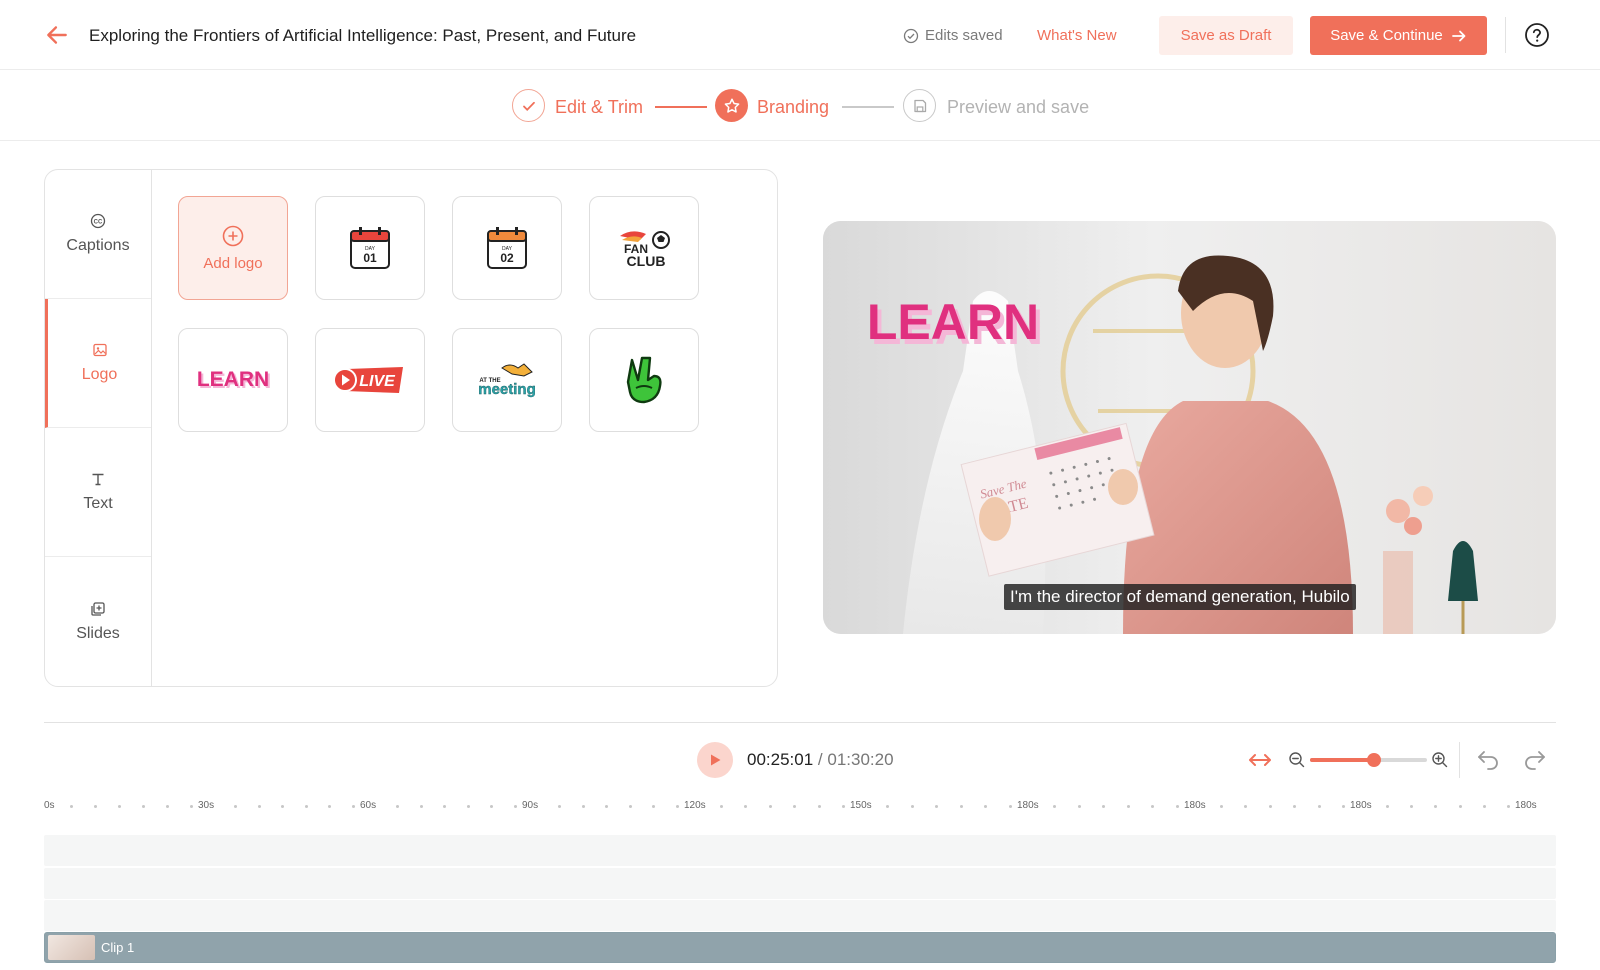  Describe the element at coordinates (1440, 760) in the screenshot. I see `zoom-in-icon` at that location.